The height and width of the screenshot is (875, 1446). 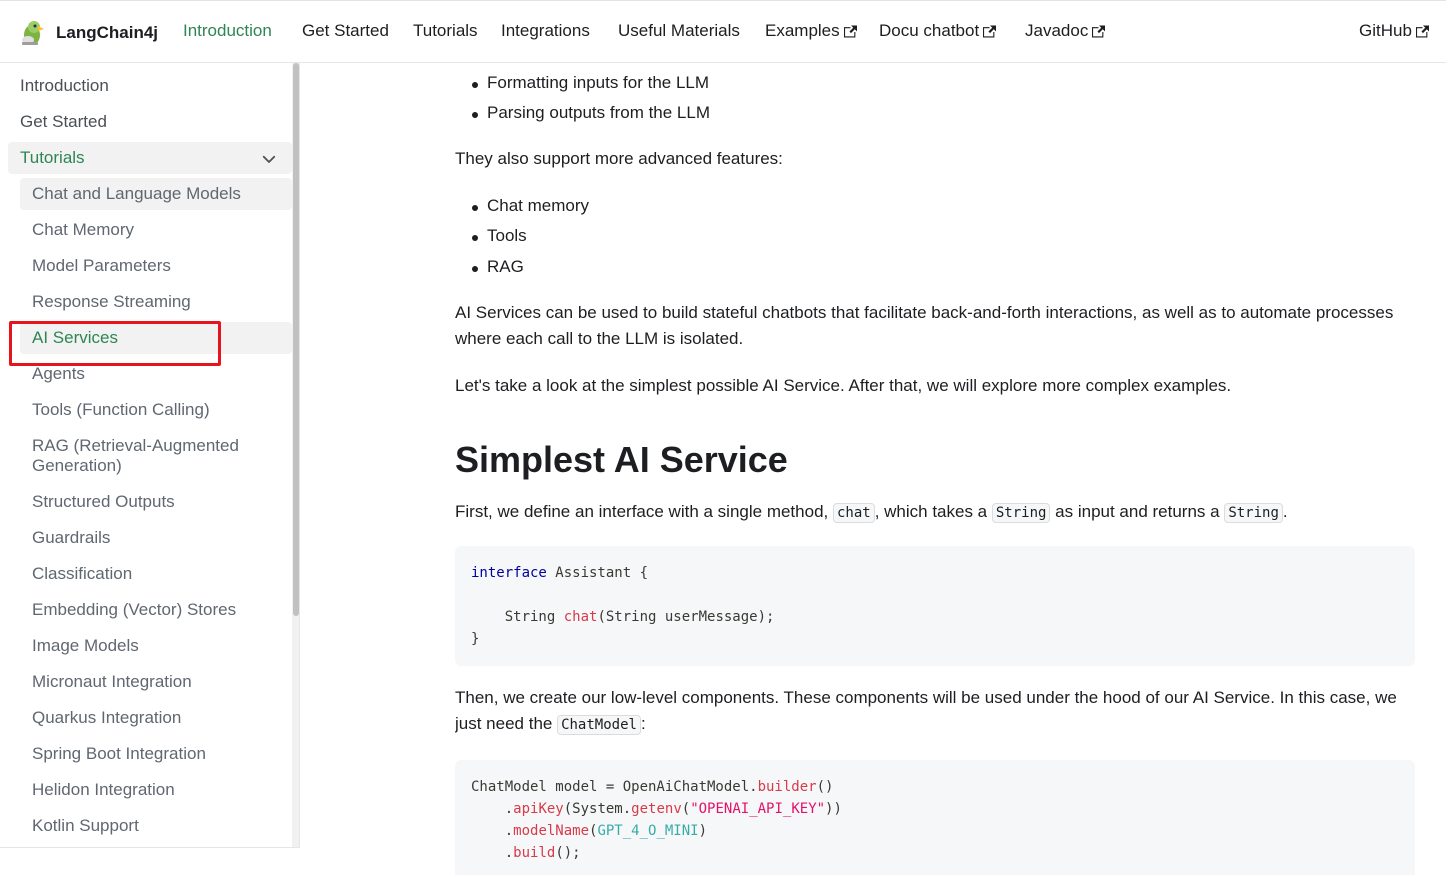 I want to click on code-line: .modelName(GPT_4_O_MINI), so click(x=589, y=831).